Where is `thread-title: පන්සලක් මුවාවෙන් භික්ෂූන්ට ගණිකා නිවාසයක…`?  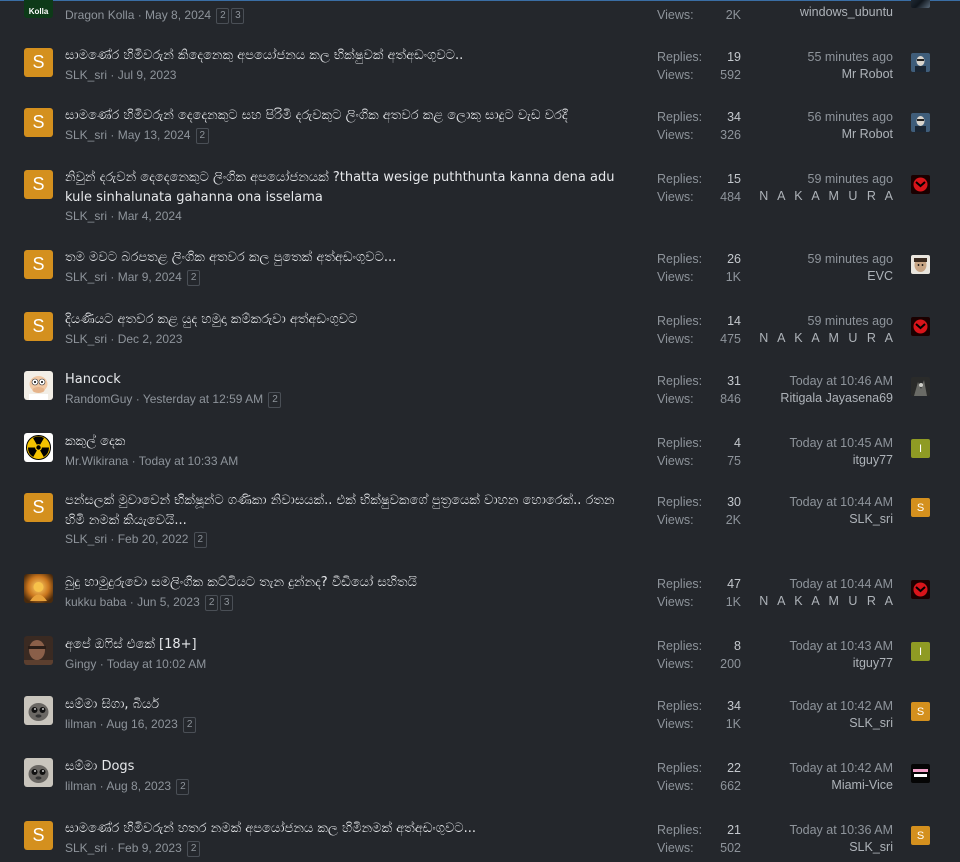
thread-title: පන්සලක් මුවාවෙන් භික්ෂූන්ට ගණිකා නිවාසයක… is located at coordinates (350, 511).